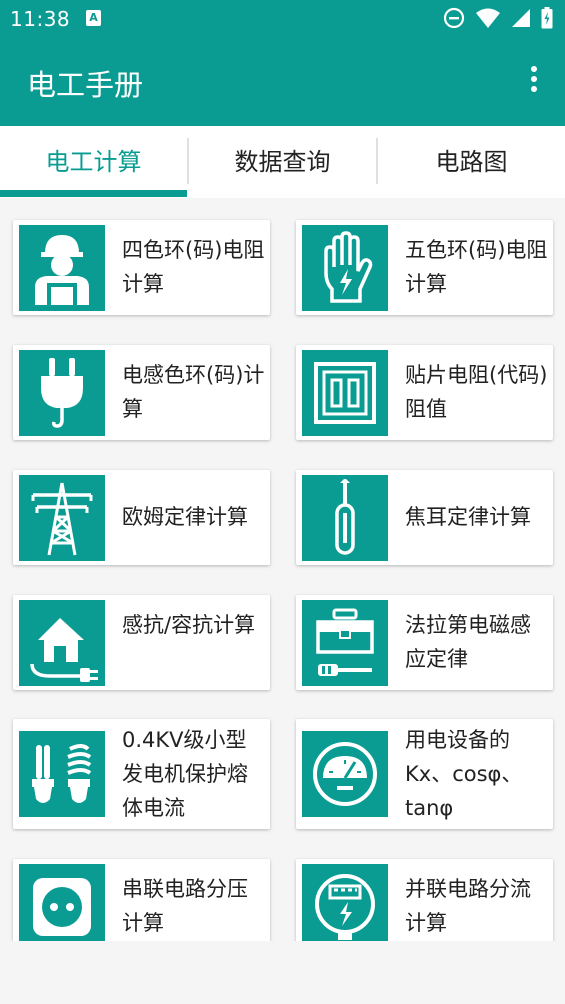 The image size is (565, 1004). What do you see at coordinates (476, 392) in the screenshot?
I see `card-label: 贴片电阻(代码)阻值` at bounding box center [476, 392].